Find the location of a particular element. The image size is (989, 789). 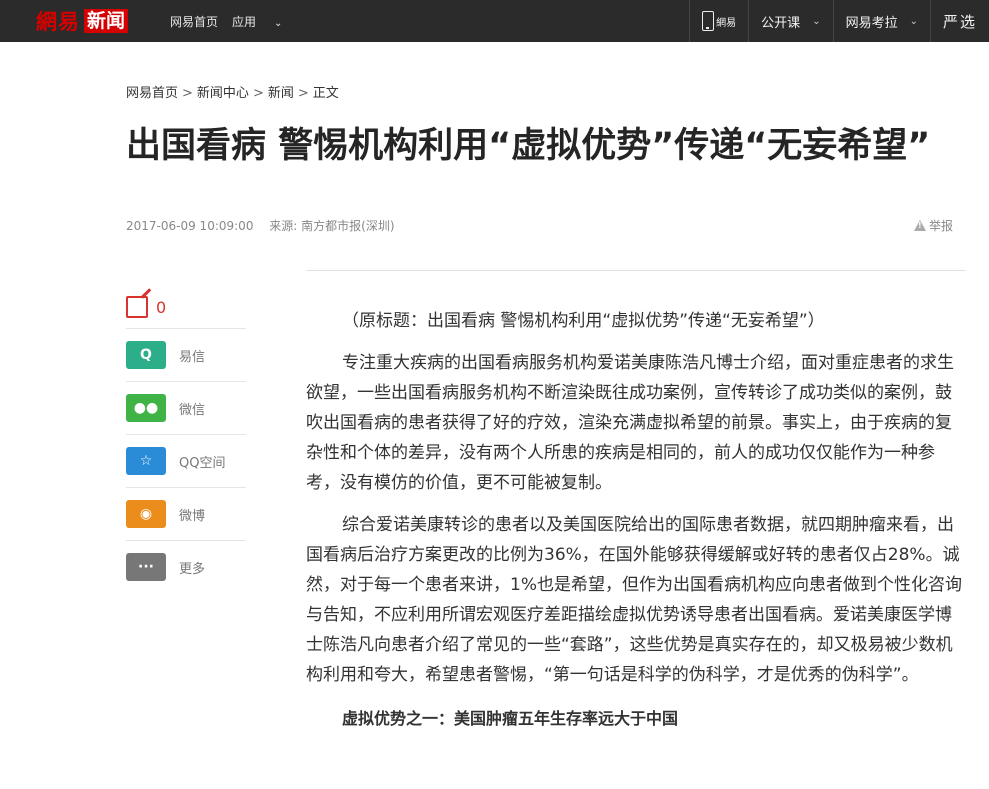

top-bar: 網易 新闻 网易首页 应用 ⌄ 網易 公开课 ⌄ 网易考拉 ⌄ 严选 is located at coordinates (494, 21).